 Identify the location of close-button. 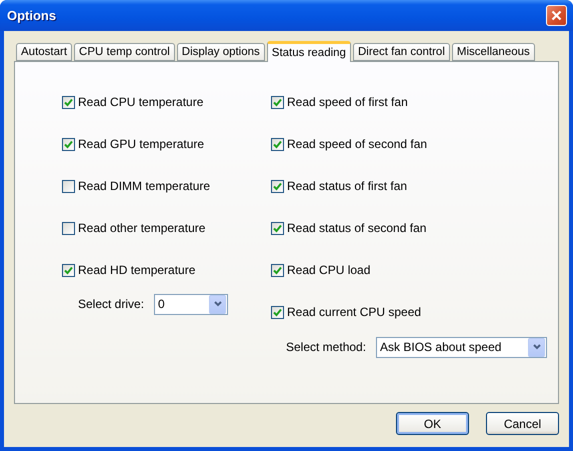
(556, 15).